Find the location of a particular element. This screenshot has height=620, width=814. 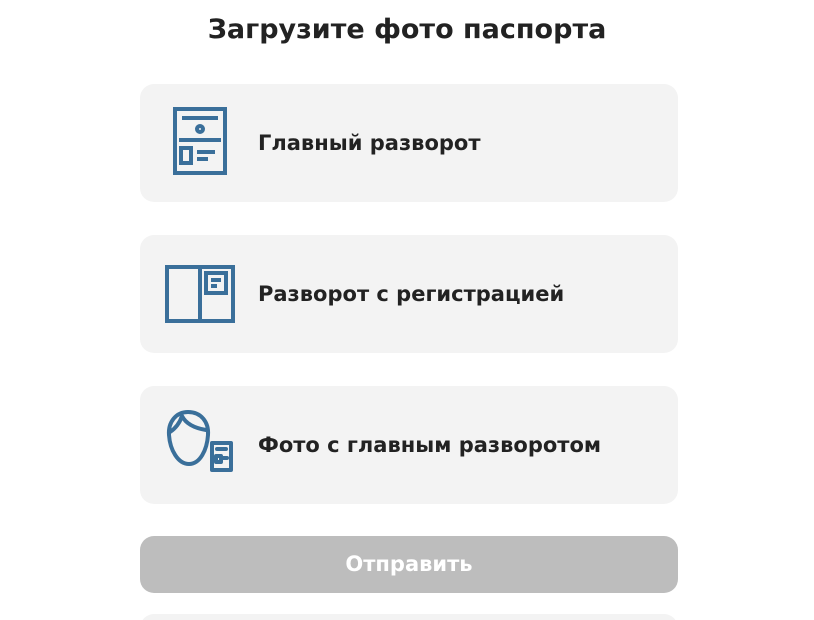

option-registration-spread-label: Разворот с регистрацией is located at coordinates (411, 294).